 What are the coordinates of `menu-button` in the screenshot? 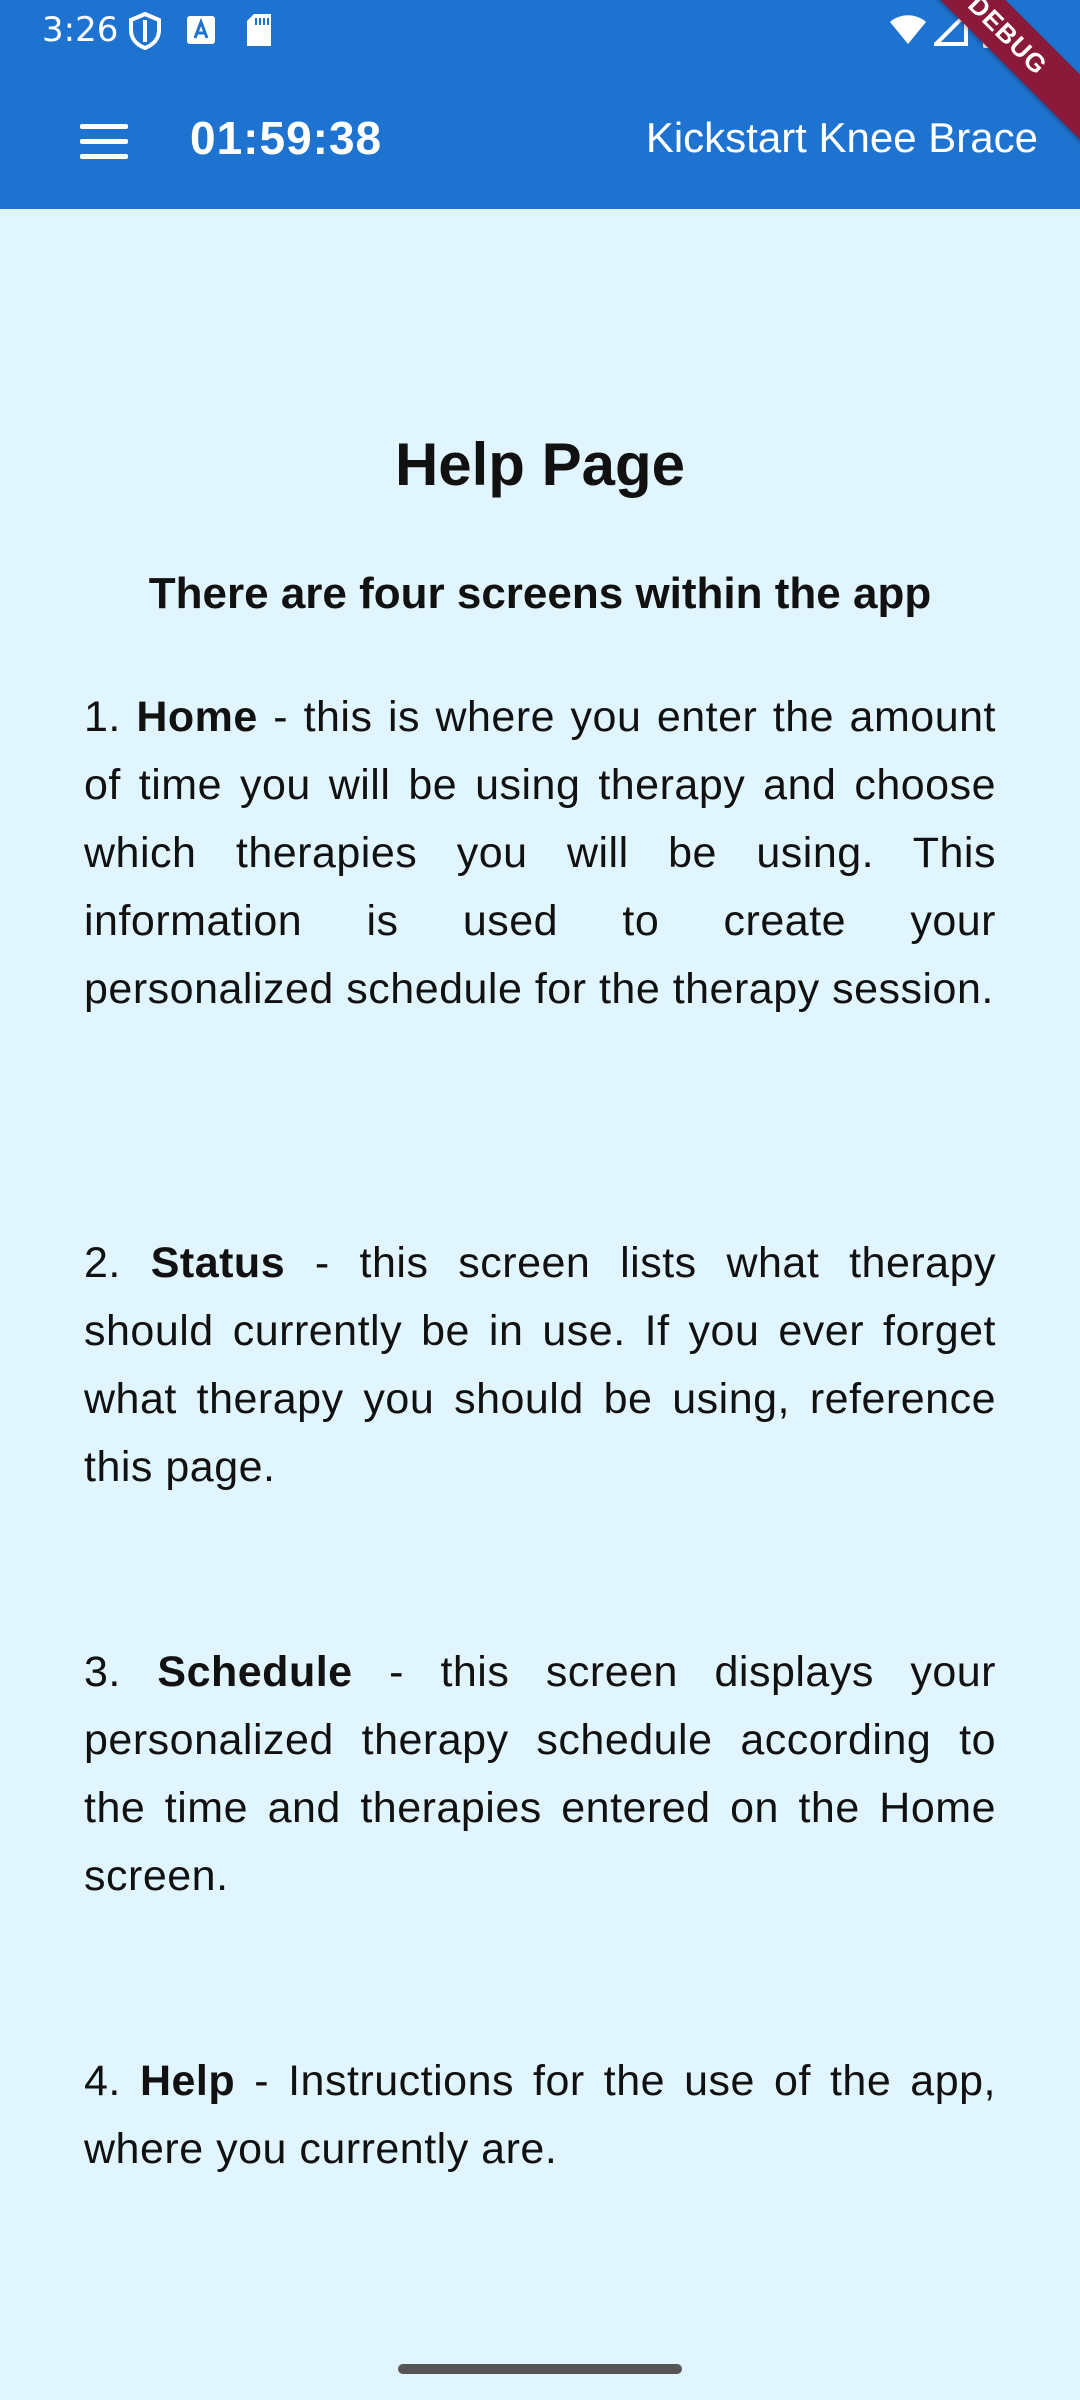 It's located at (104, 142).